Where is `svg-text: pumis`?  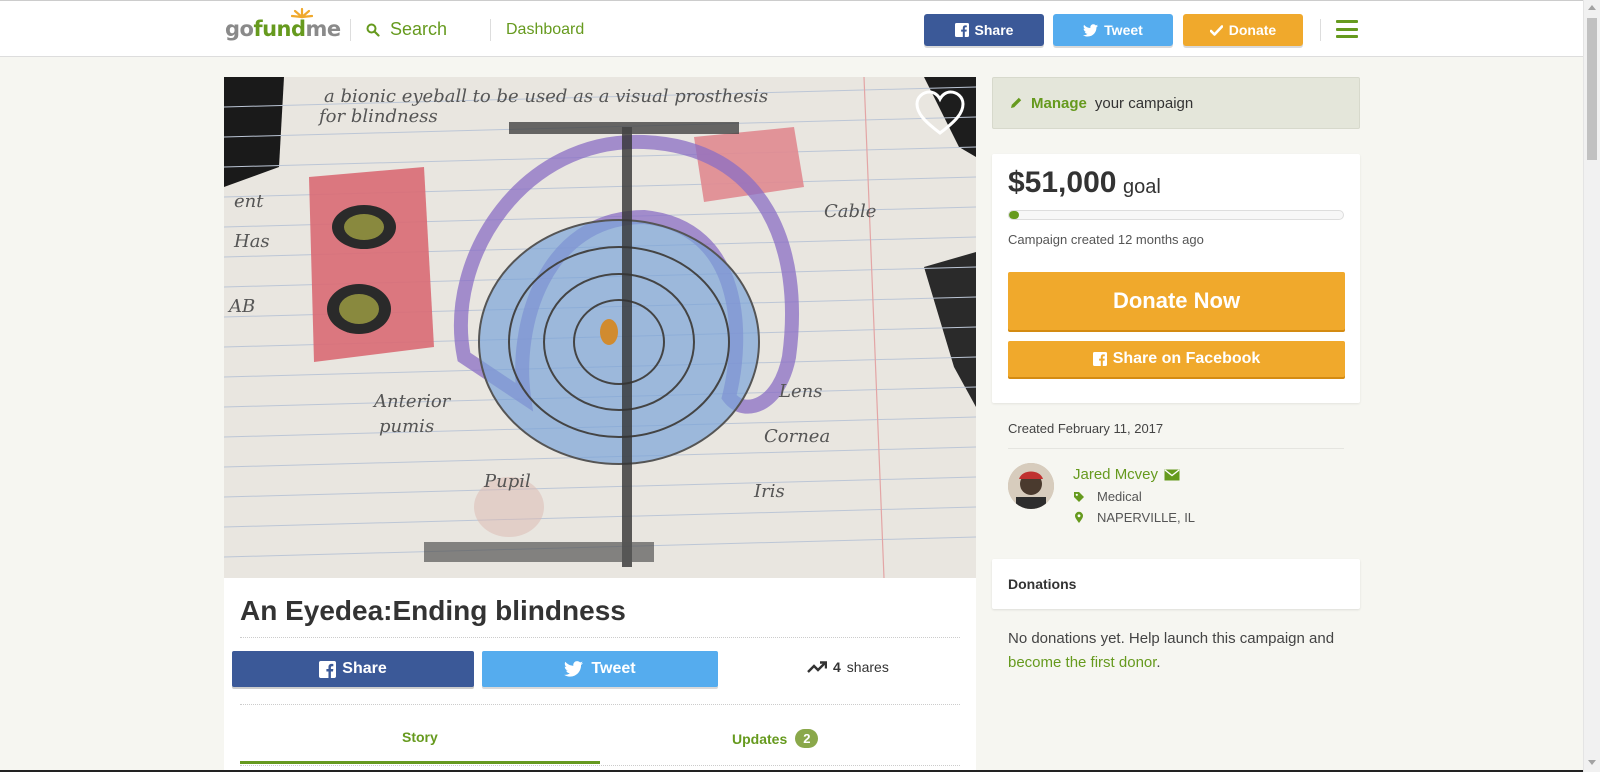 svg-text: pumis is located at coordinates (406, 426).